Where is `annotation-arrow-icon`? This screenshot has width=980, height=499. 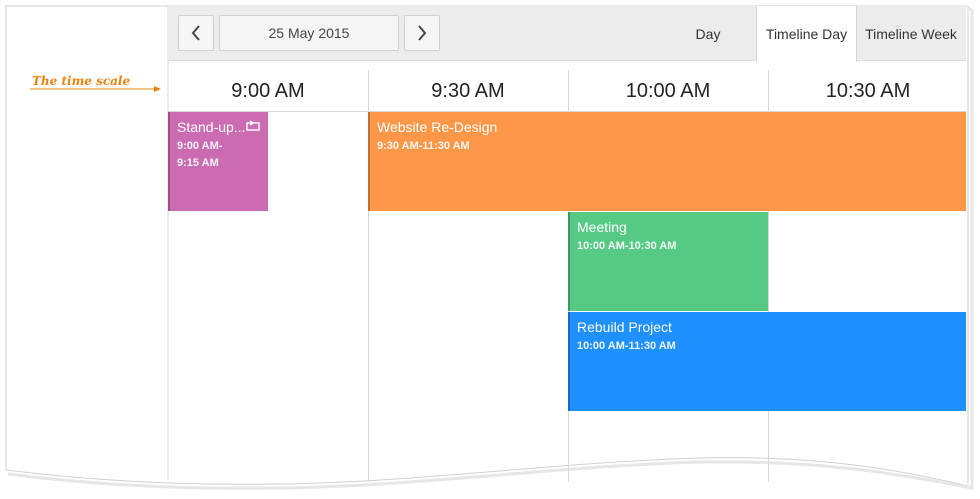
annotation-arrow-icon is located at coordinates (95, 89).